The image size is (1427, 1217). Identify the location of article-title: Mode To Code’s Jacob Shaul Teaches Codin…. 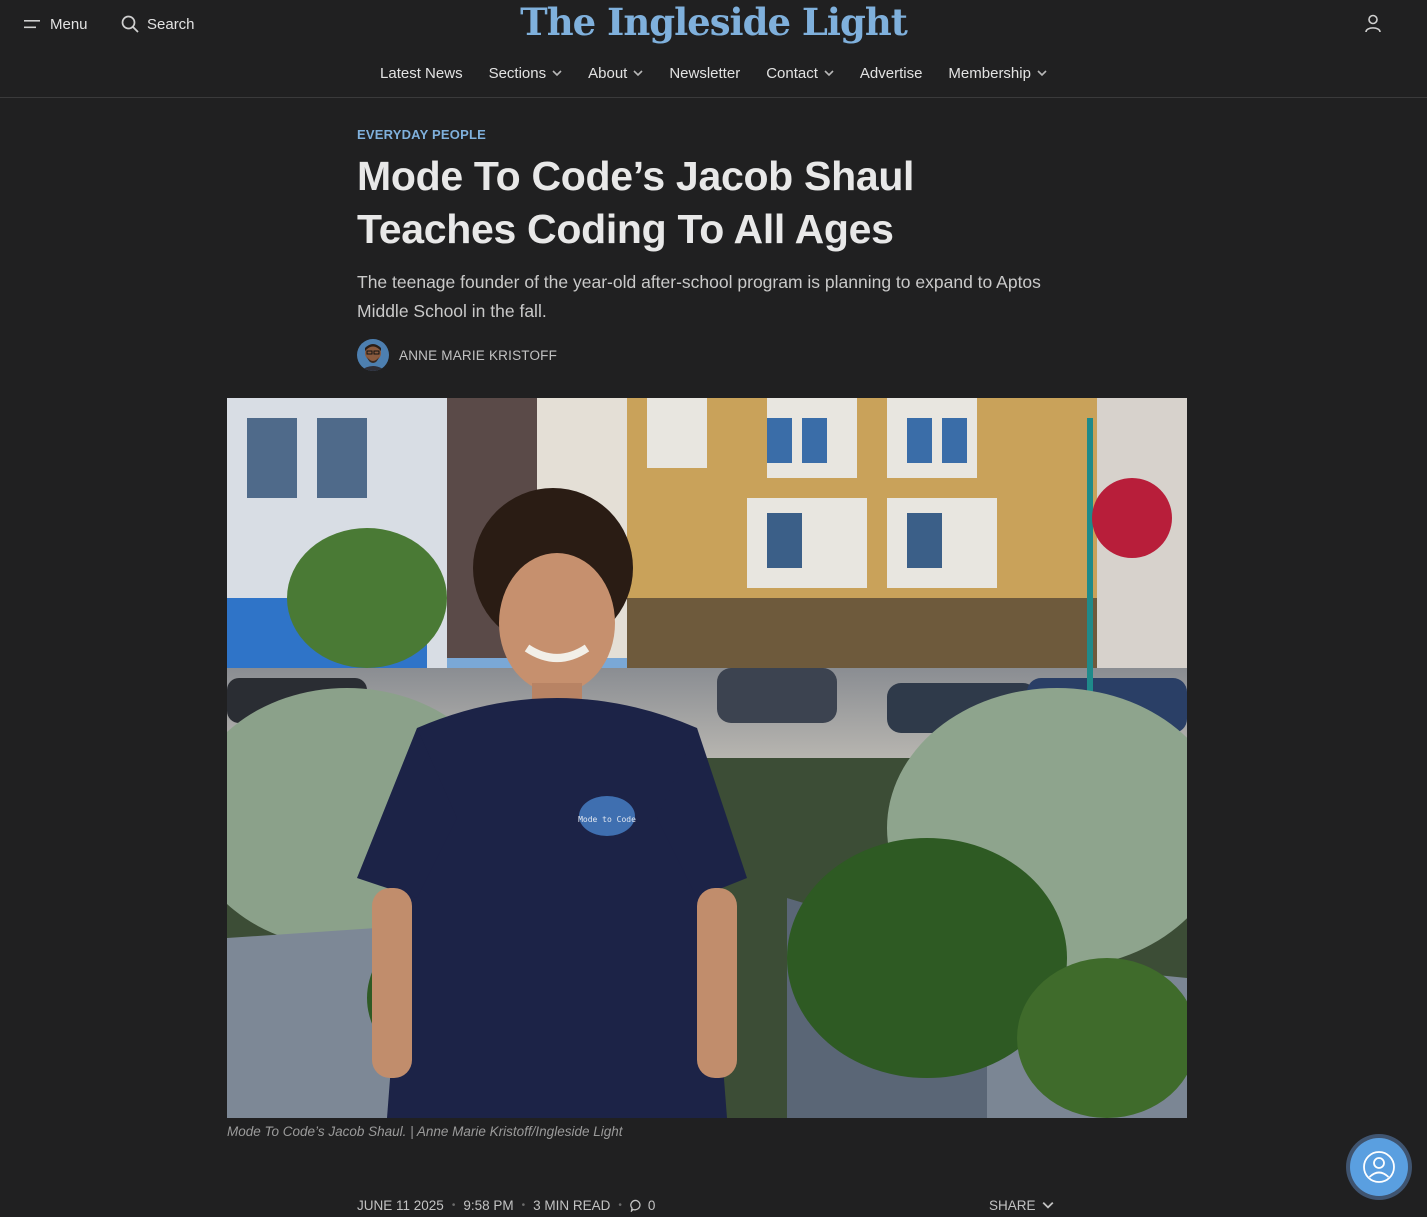
(707, 203).